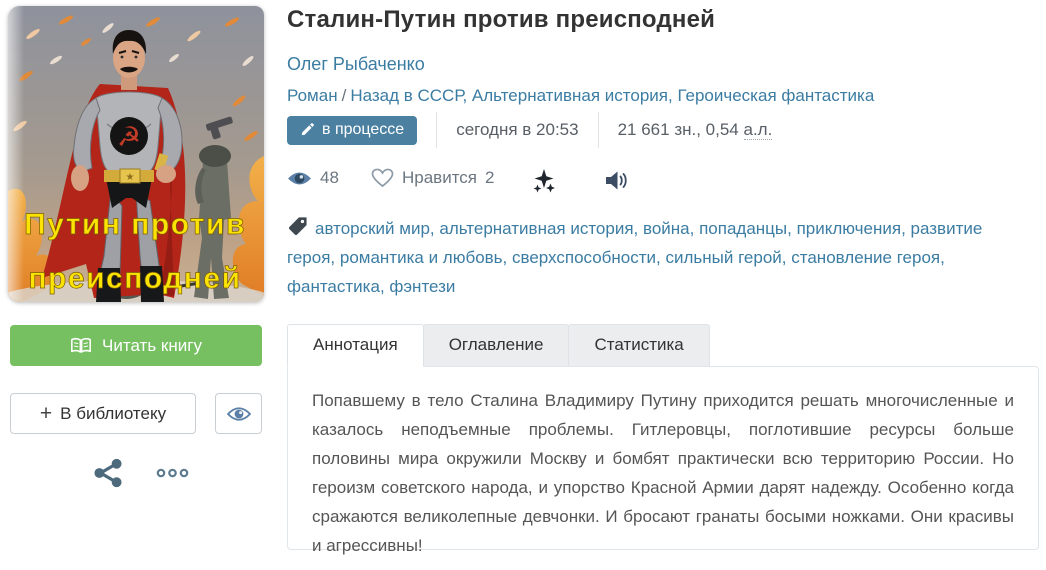  What do you see at coordinates (338, 286) in the screenshot?
I see `tag-link: фантастика` at bounding box center [338, 286].